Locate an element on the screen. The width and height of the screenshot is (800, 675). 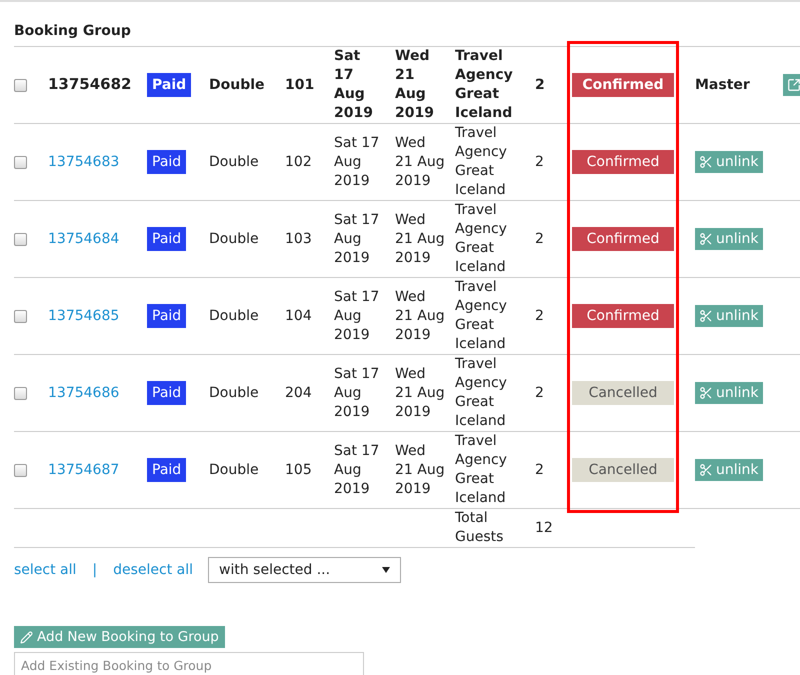
deselect-all-link: deselect all is located at coordinates (153, 570).